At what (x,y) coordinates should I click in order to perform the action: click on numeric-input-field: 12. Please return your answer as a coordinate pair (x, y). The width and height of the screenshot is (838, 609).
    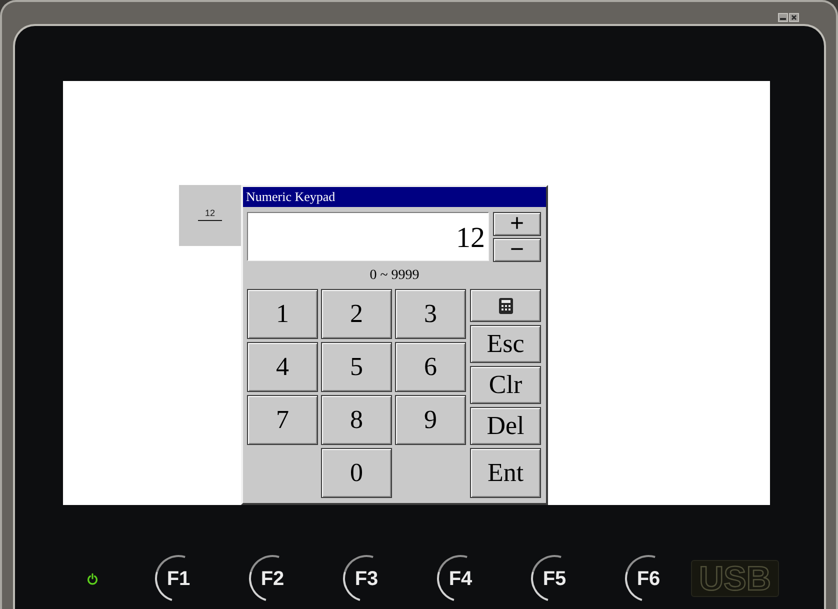
    Looking at the image, I should click on (210, 215).